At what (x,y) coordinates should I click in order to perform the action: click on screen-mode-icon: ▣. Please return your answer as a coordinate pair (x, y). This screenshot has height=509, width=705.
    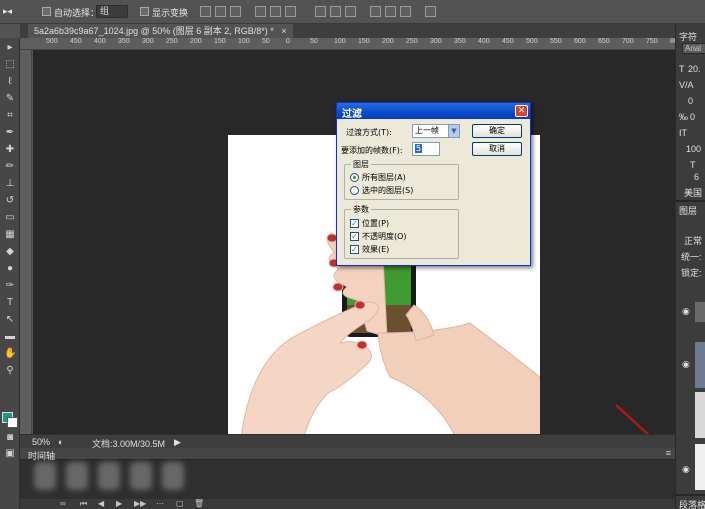
    Looking at the image, I should click on (10, 453).